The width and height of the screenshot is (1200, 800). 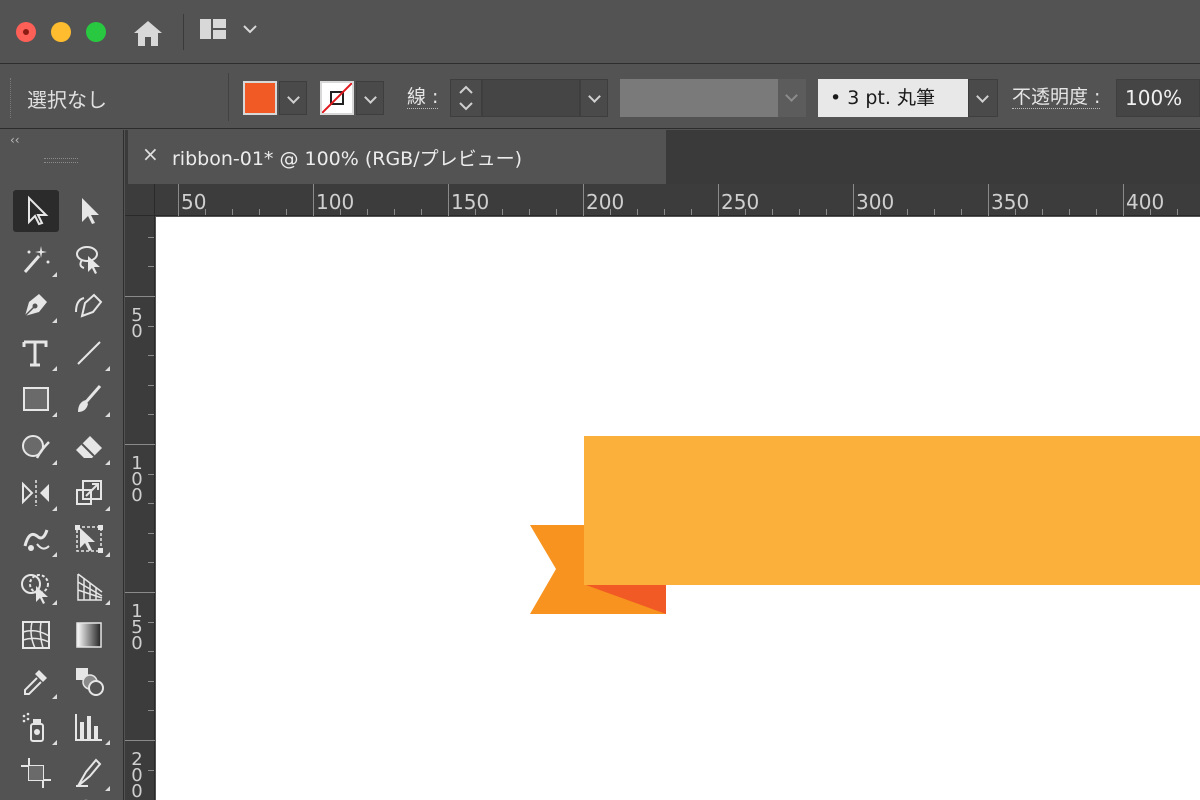 I want to click on control-bar: 選択なし 線 : • 3 pt. 丸筆 不透明度 : 100%, so click(x=600, y=97).